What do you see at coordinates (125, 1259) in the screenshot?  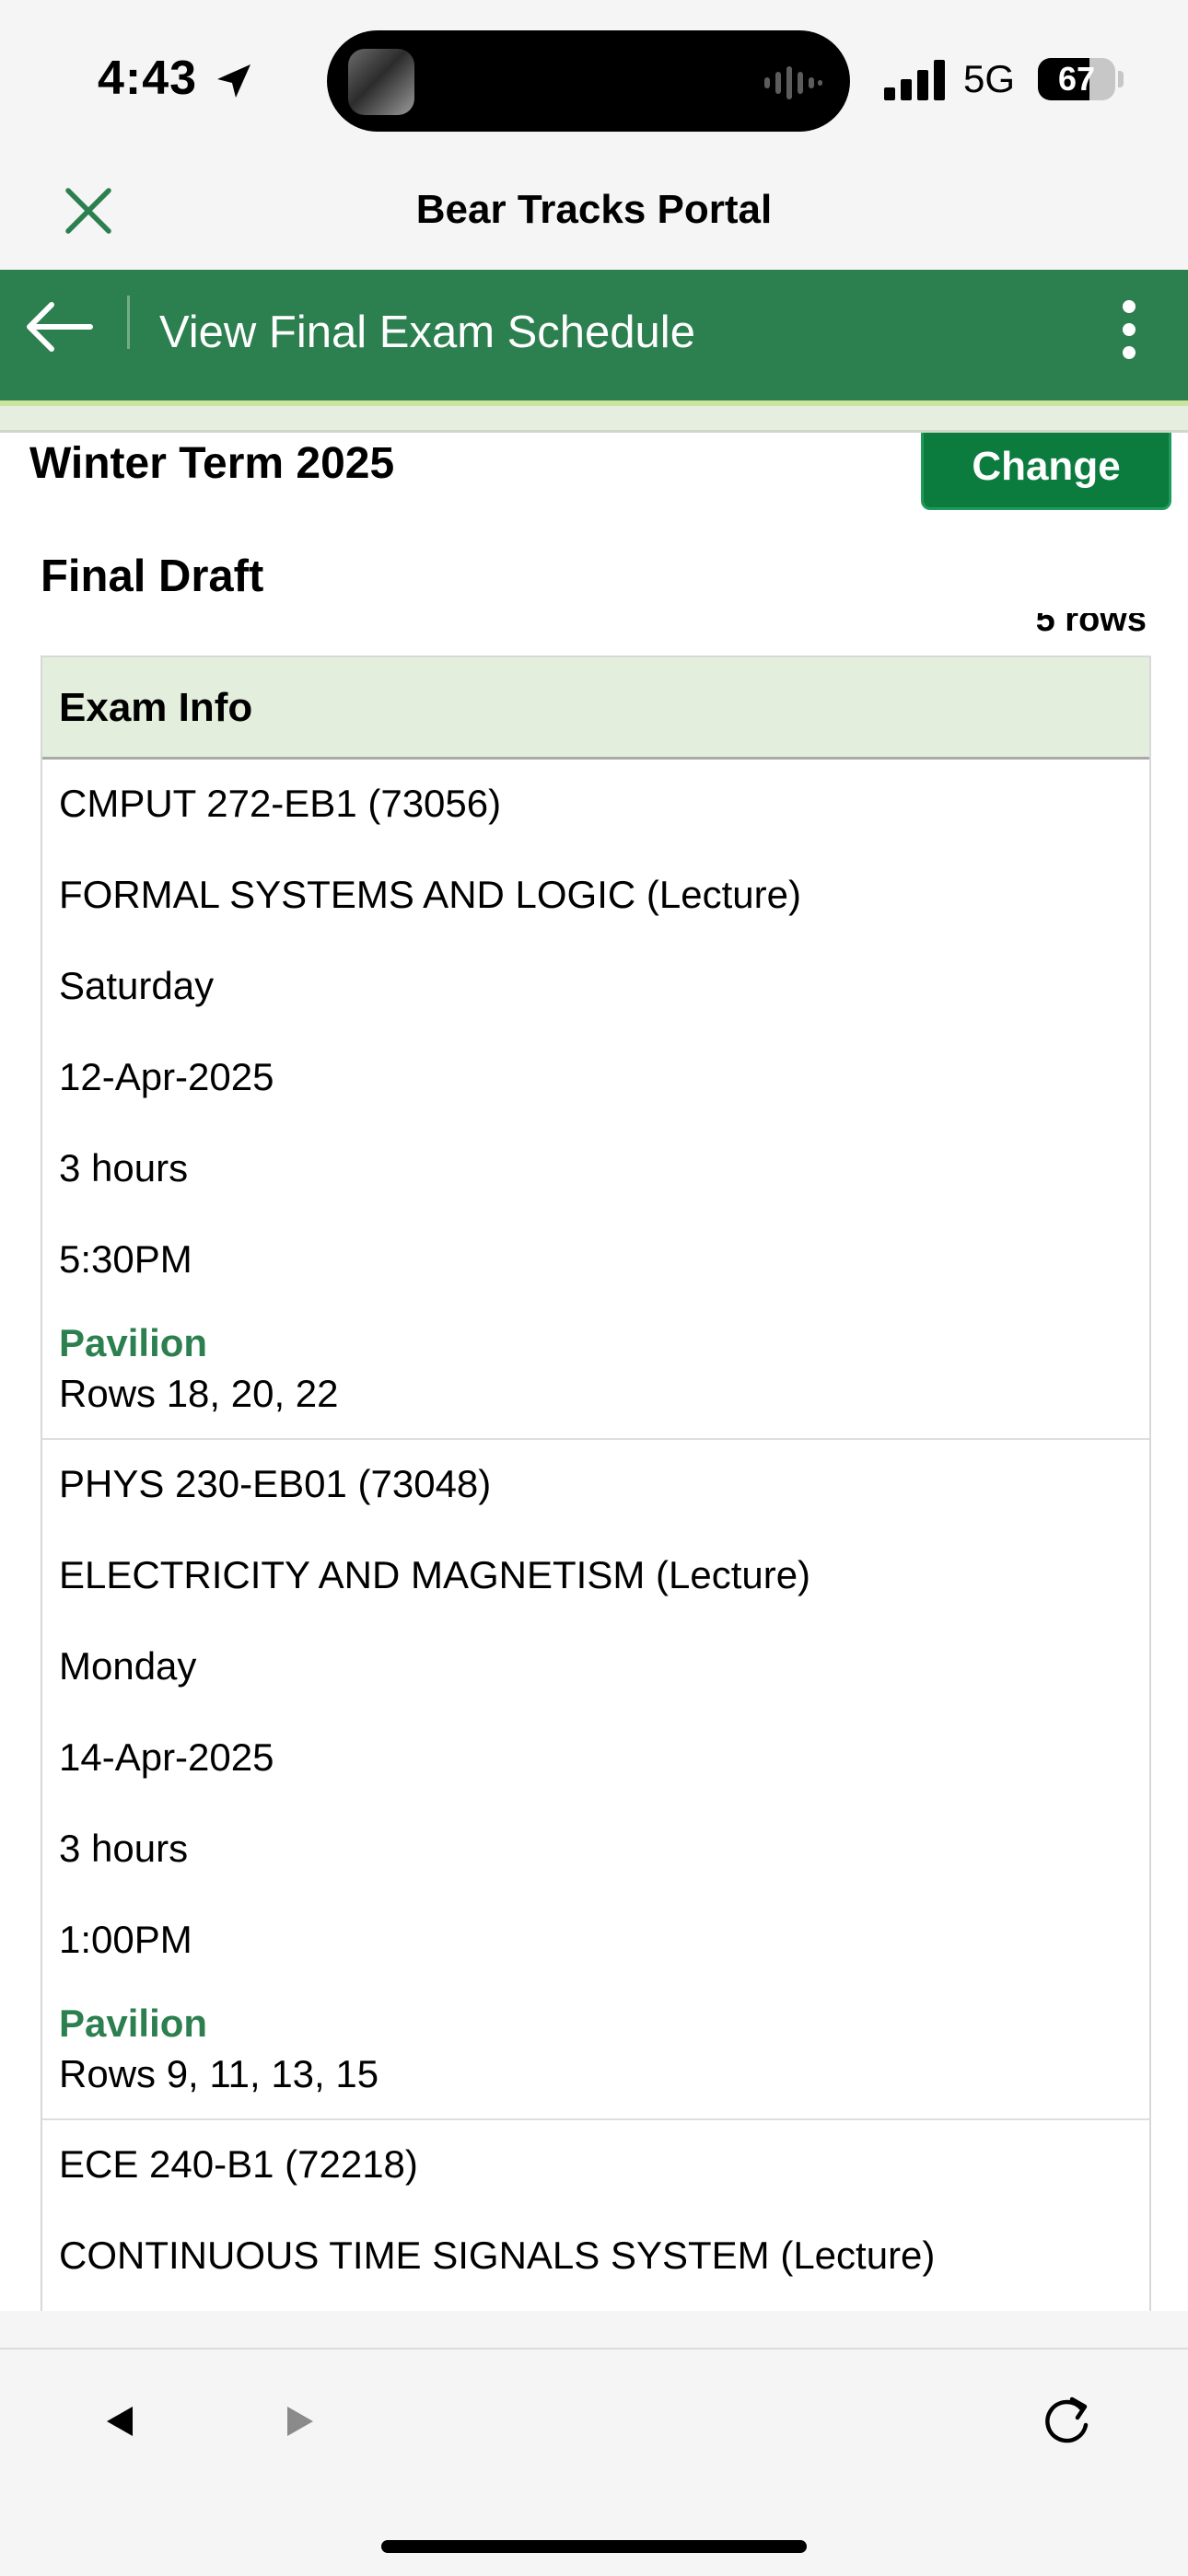 I see `exam-time: 5:30PM` at bounding box center [125, 1259].